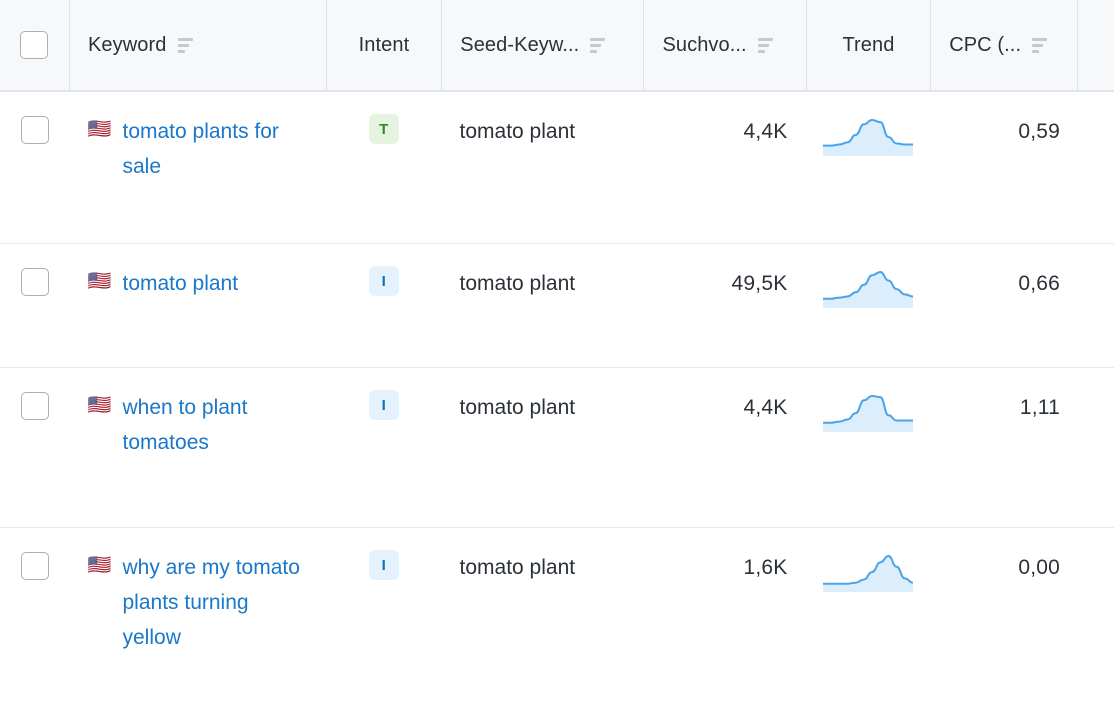 The image size is (1114, 710). I want to click on search-volume-value: 49,5K, so click(759, 283).